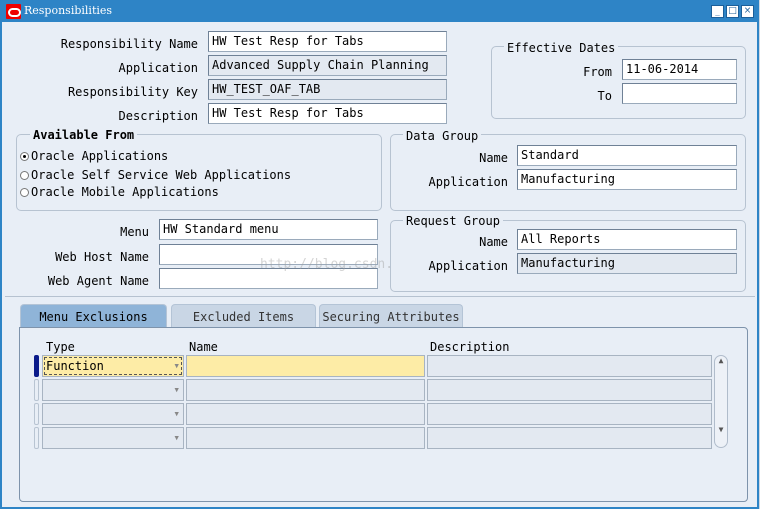 The image size is (760, 509). What do you see at coordinates (60, 347) in the screenshot?
I see `column-header-type: Type` at bounding box center [60, 347].